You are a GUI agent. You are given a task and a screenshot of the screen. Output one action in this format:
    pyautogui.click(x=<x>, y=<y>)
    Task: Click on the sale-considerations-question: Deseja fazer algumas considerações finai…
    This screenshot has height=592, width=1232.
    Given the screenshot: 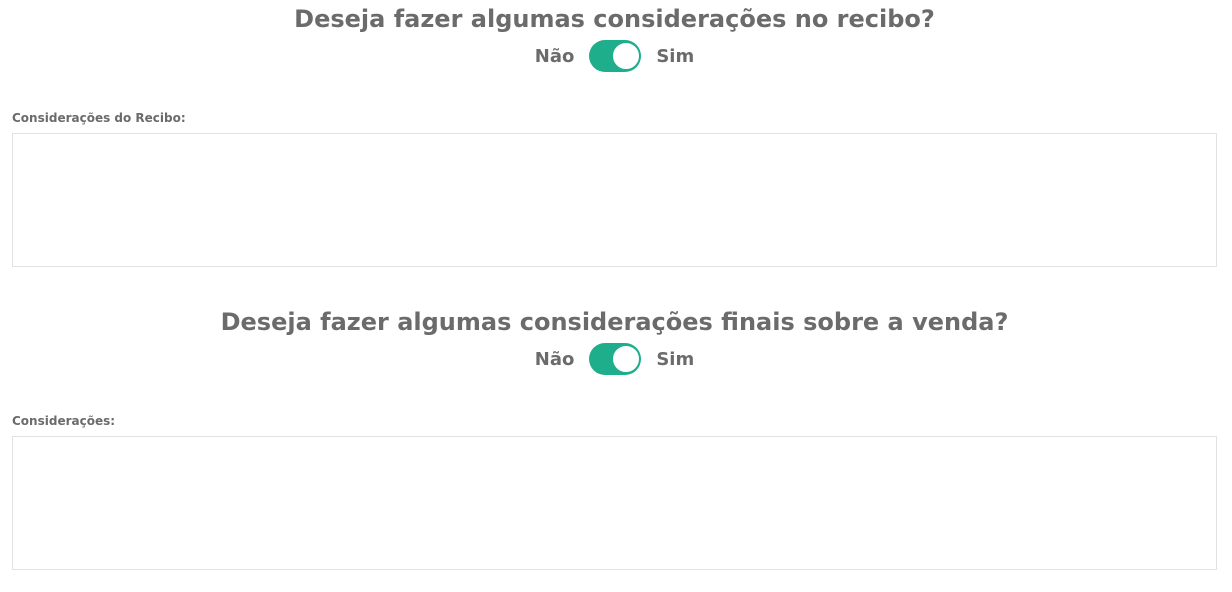 What is the action you would take?
    pyautogui.click(x=614, y=322)
    